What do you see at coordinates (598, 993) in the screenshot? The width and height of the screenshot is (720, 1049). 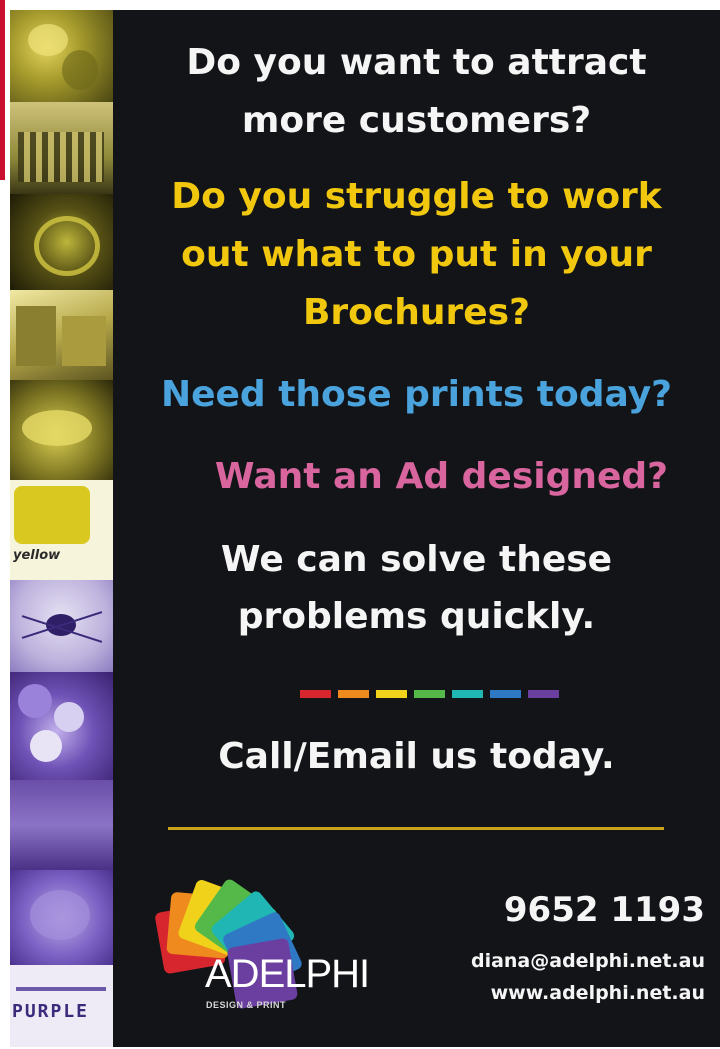 I see `website-url: www.adelphi.net.au` at bounding box center [598, 993].